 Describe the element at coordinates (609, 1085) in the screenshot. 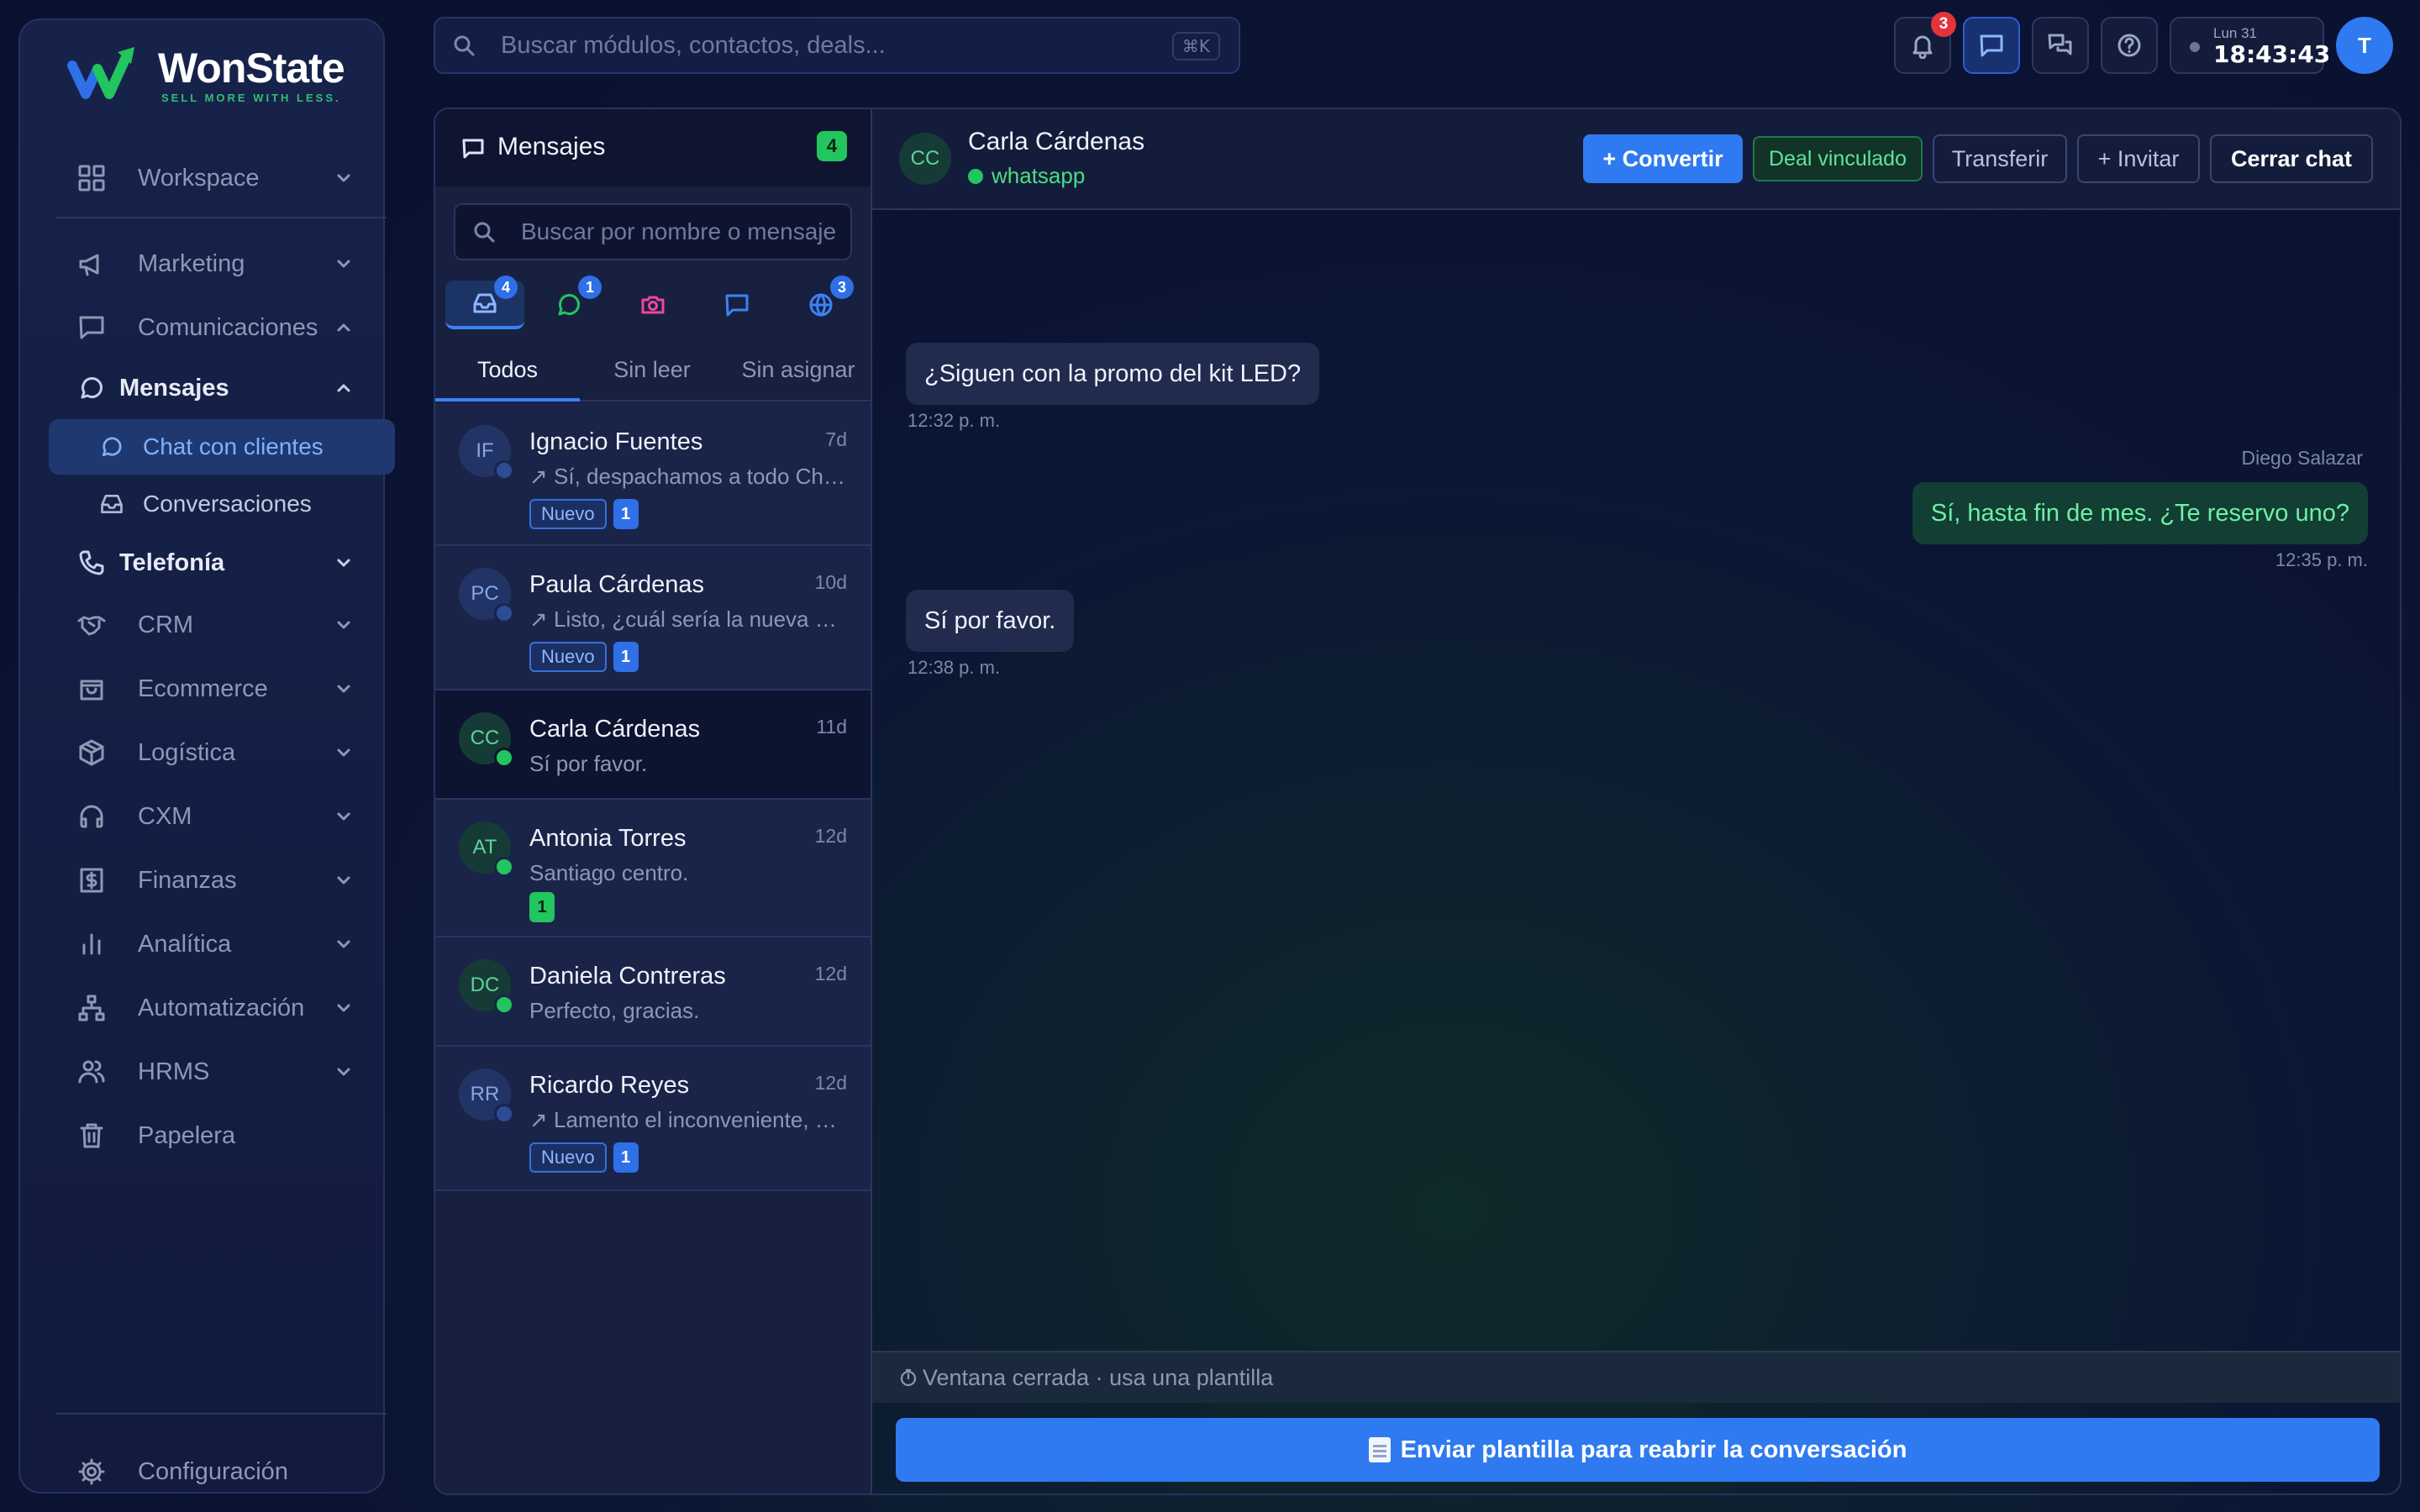

I see `contact-name: Ricardo Reyes` at that location.